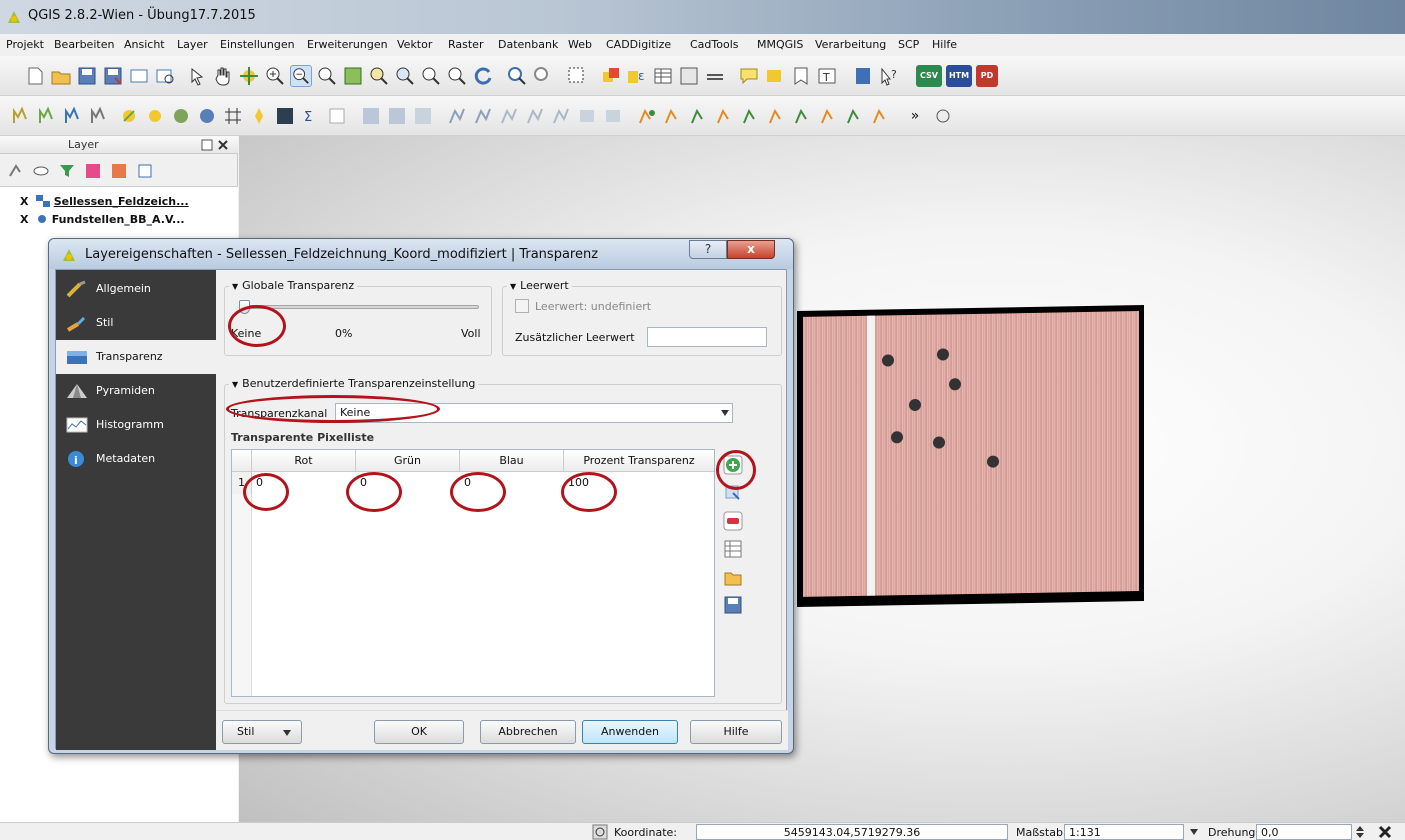  Describe the element at coordinates (259, 116) in the screenshot. I see `point-marker-icon` at that location.